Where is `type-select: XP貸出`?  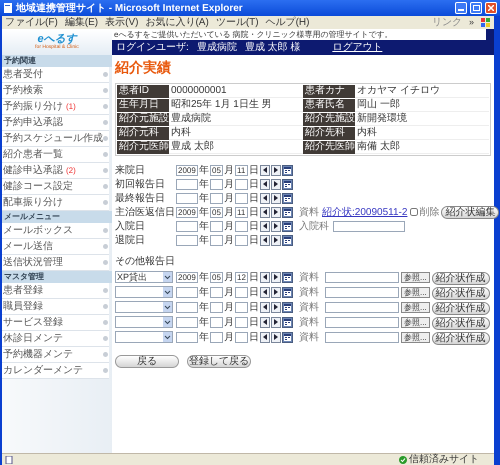 type-select: XP貸出 is located at coordinates (144, 277).